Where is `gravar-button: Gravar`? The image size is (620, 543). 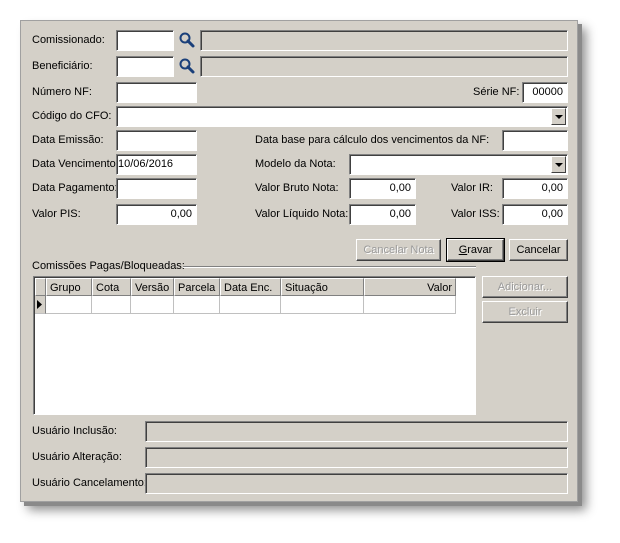
gravar-button: Gravar is located at coordinates (475, 250).